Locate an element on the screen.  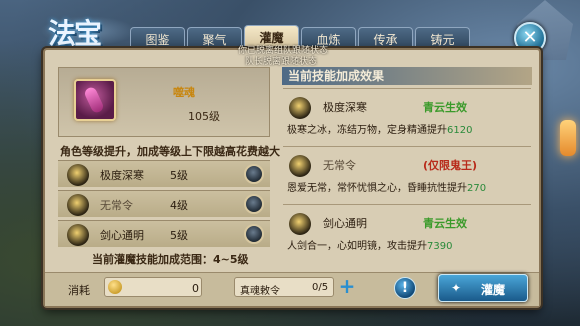
guanmo-icon: ✦ is located at coordinates (456, 288).